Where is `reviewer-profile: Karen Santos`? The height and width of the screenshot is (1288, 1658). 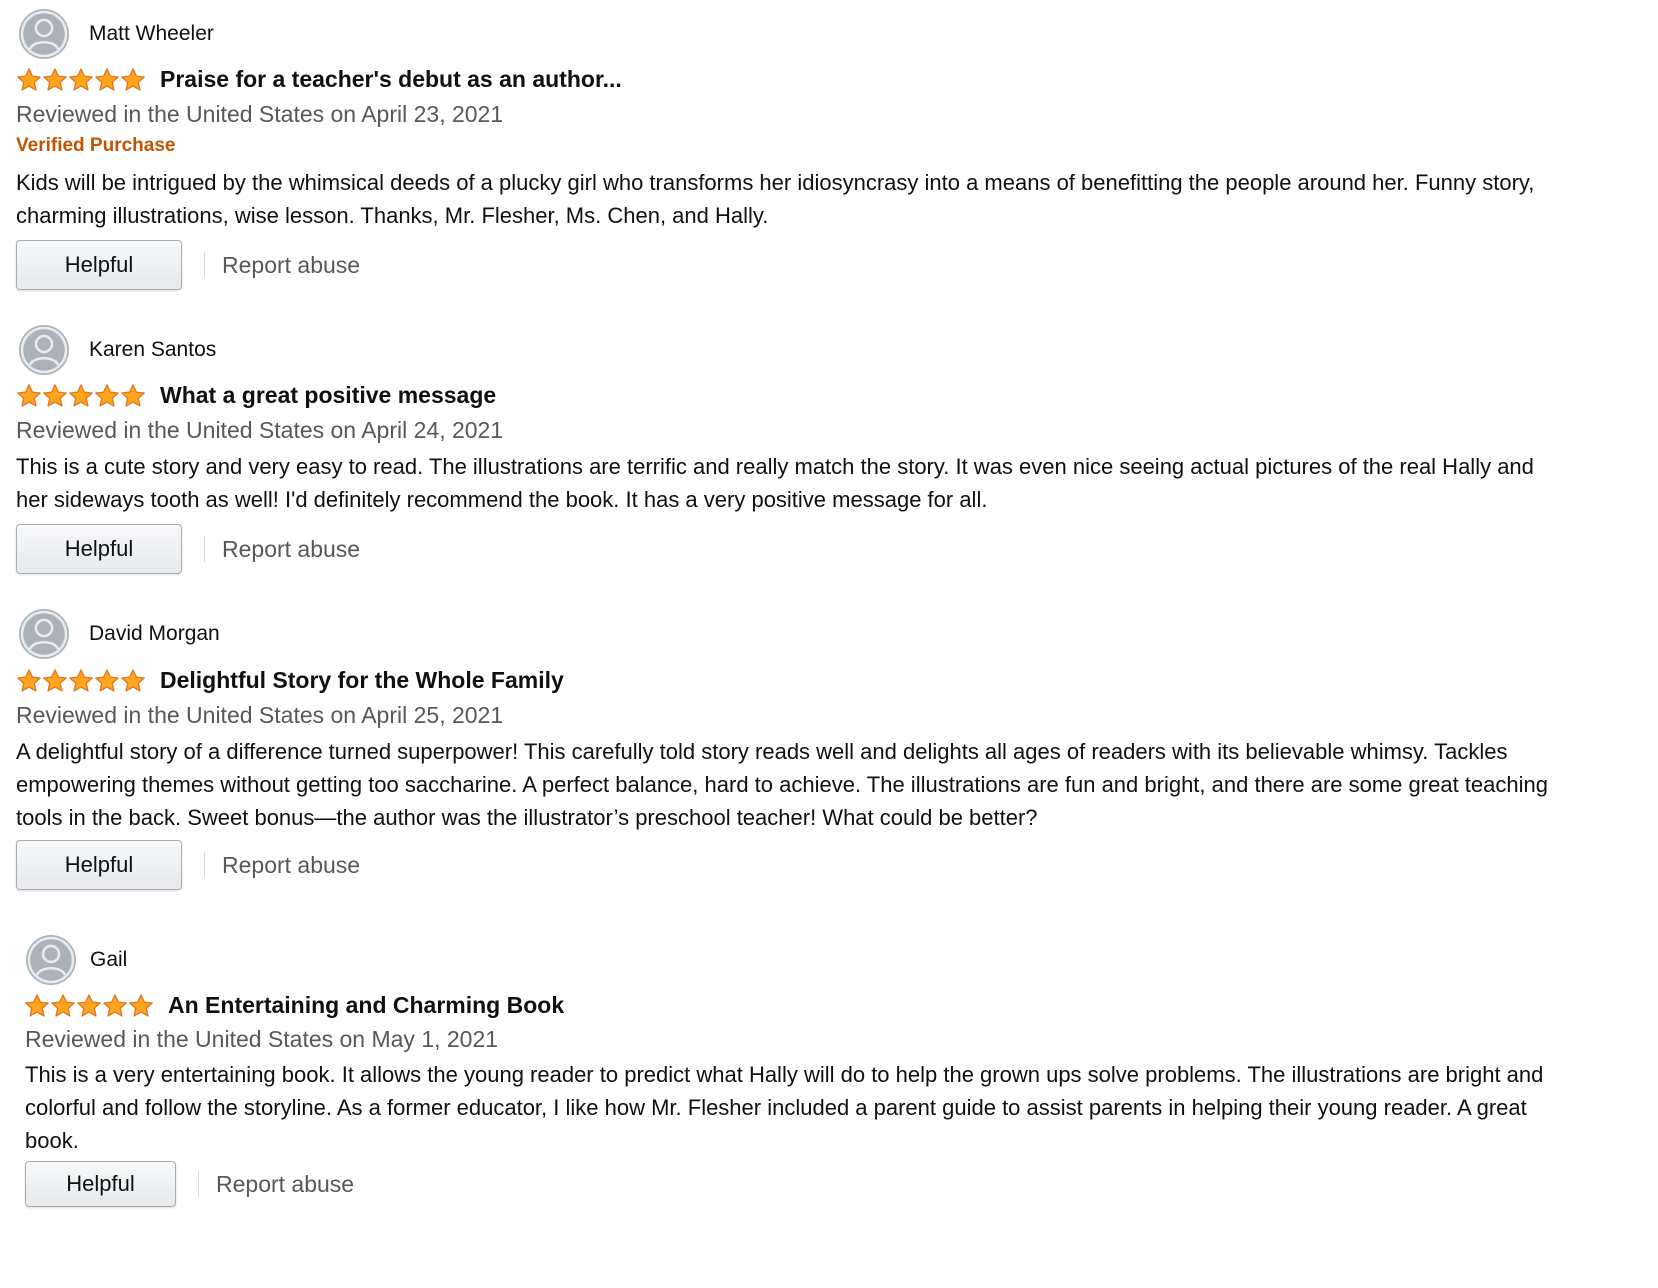
reviewer-profile: Karen Santos is located at coordinates (117, 350).